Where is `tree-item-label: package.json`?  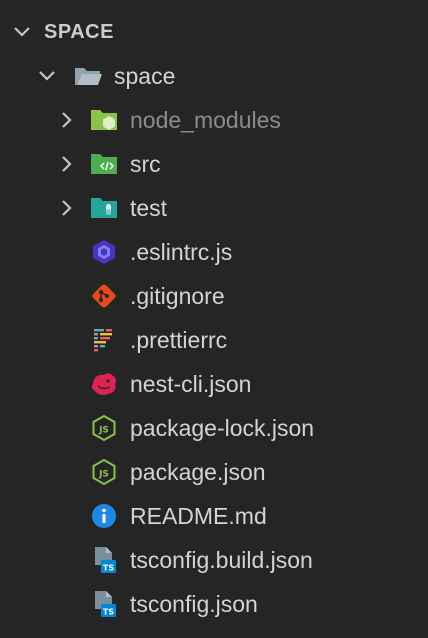
tree-item-label: package.json is located at coordinates (198, 472).